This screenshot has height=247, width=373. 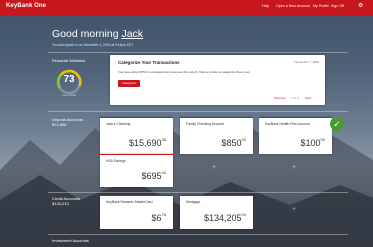 What do you see at coordinates (67, 122) in the screenshot?
I see `deposit-label: Deposit Accounts $72,808` at bounding box center [67, 122].